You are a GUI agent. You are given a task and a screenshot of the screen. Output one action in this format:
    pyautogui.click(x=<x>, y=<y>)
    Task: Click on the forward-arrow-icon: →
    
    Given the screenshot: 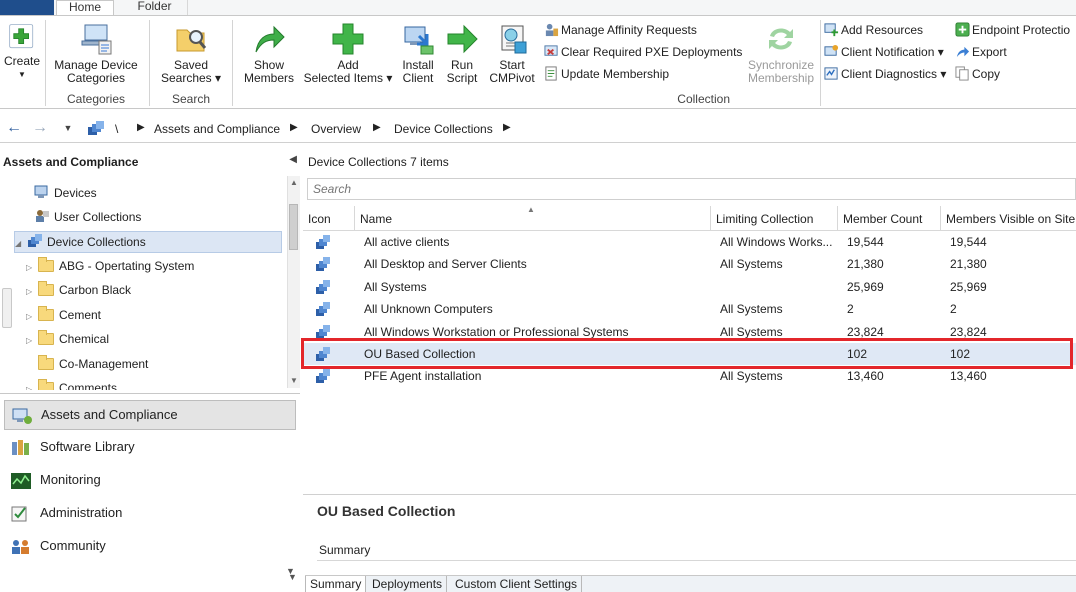 What is the action you would take?
    pyautogui.click(x=40, y=129)
    